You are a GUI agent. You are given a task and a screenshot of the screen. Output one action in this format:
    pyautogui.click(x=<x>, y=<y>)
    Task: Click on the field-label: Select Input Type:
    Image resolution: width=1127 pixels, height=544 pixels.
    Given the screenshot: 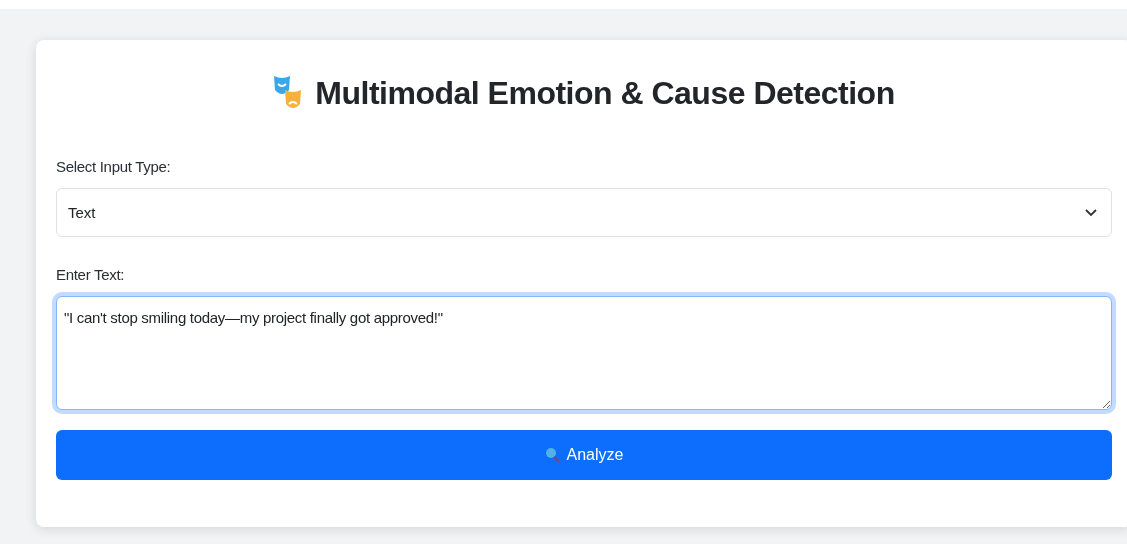 What is the action you would take?
    pyautogui.click(x=114, y=166)
    